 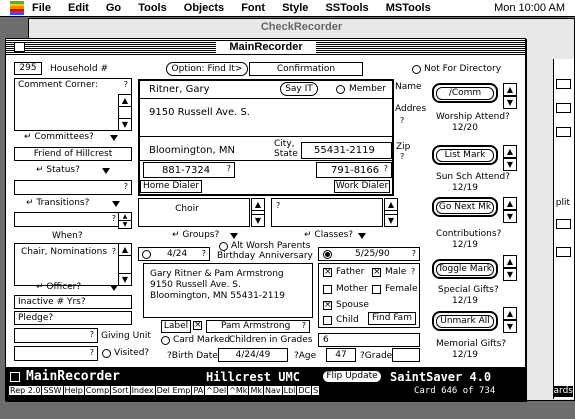 What do you see at coordinates (165, 340) in the screenshot?
I see `card-marked-radio` at bounding box center [165, 340].